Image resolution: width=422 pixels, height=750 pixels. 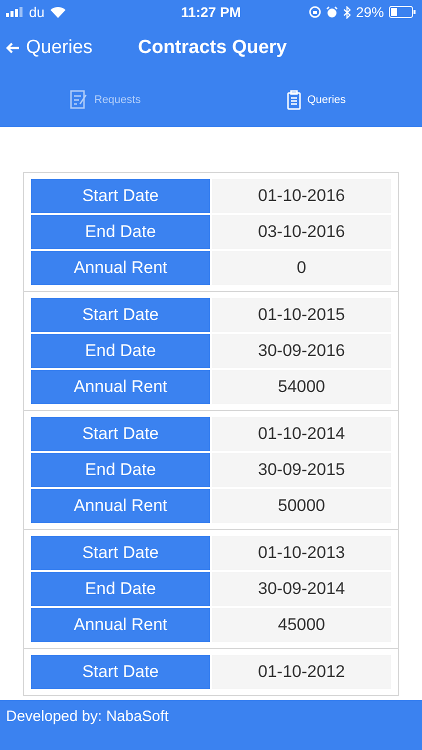 I want to click on signal-icon, so click(x=15, y=12).